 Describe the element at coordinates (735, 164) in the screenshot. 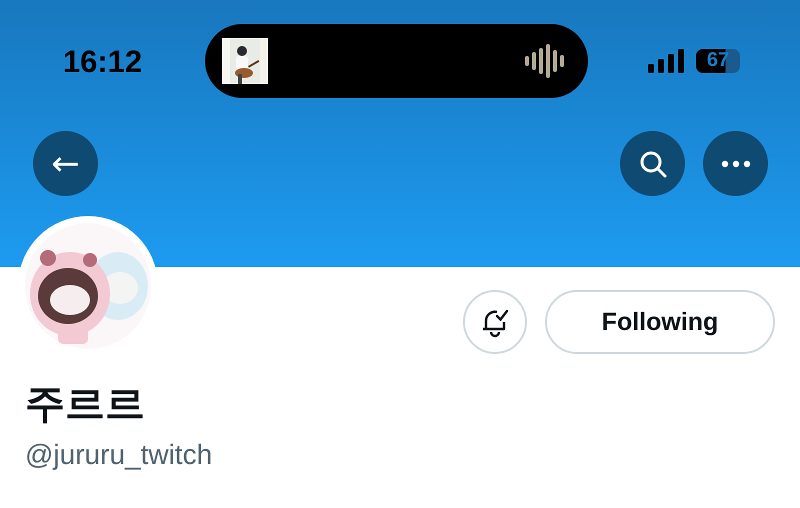

I see `more-icon` at that location.